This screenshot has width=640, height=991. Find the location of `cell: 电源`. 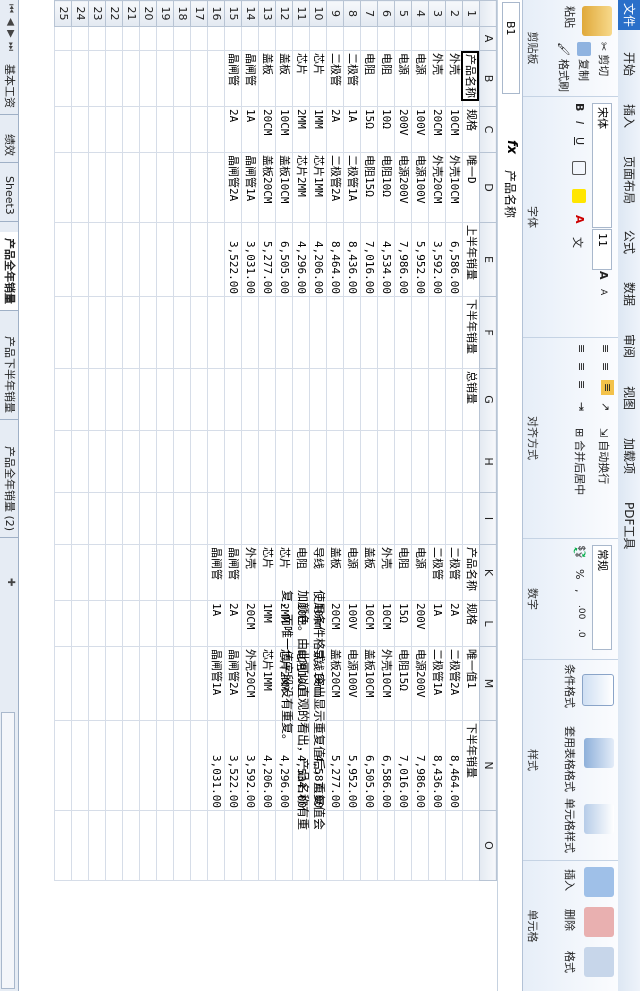

cell: 电源 is located at coordinates (352, 572).